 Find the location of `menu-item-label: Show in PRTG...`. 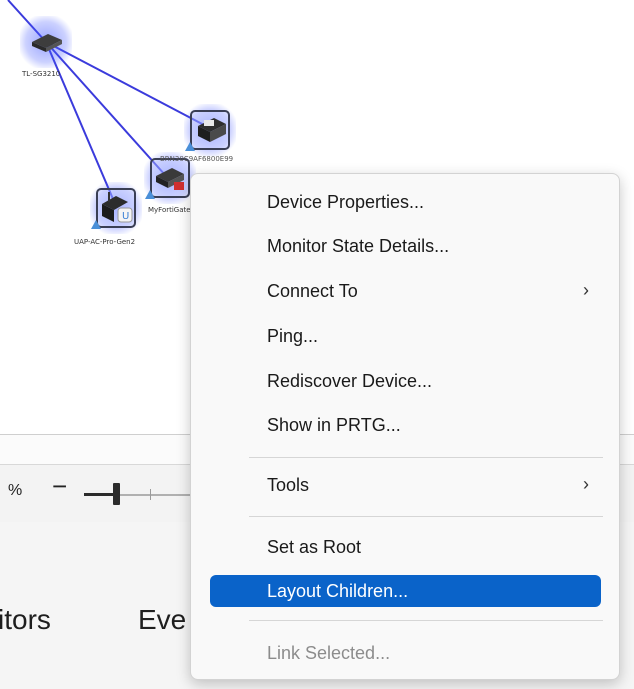

menu-item-label: Show in PRTG... is located at coordinates (334, 425).